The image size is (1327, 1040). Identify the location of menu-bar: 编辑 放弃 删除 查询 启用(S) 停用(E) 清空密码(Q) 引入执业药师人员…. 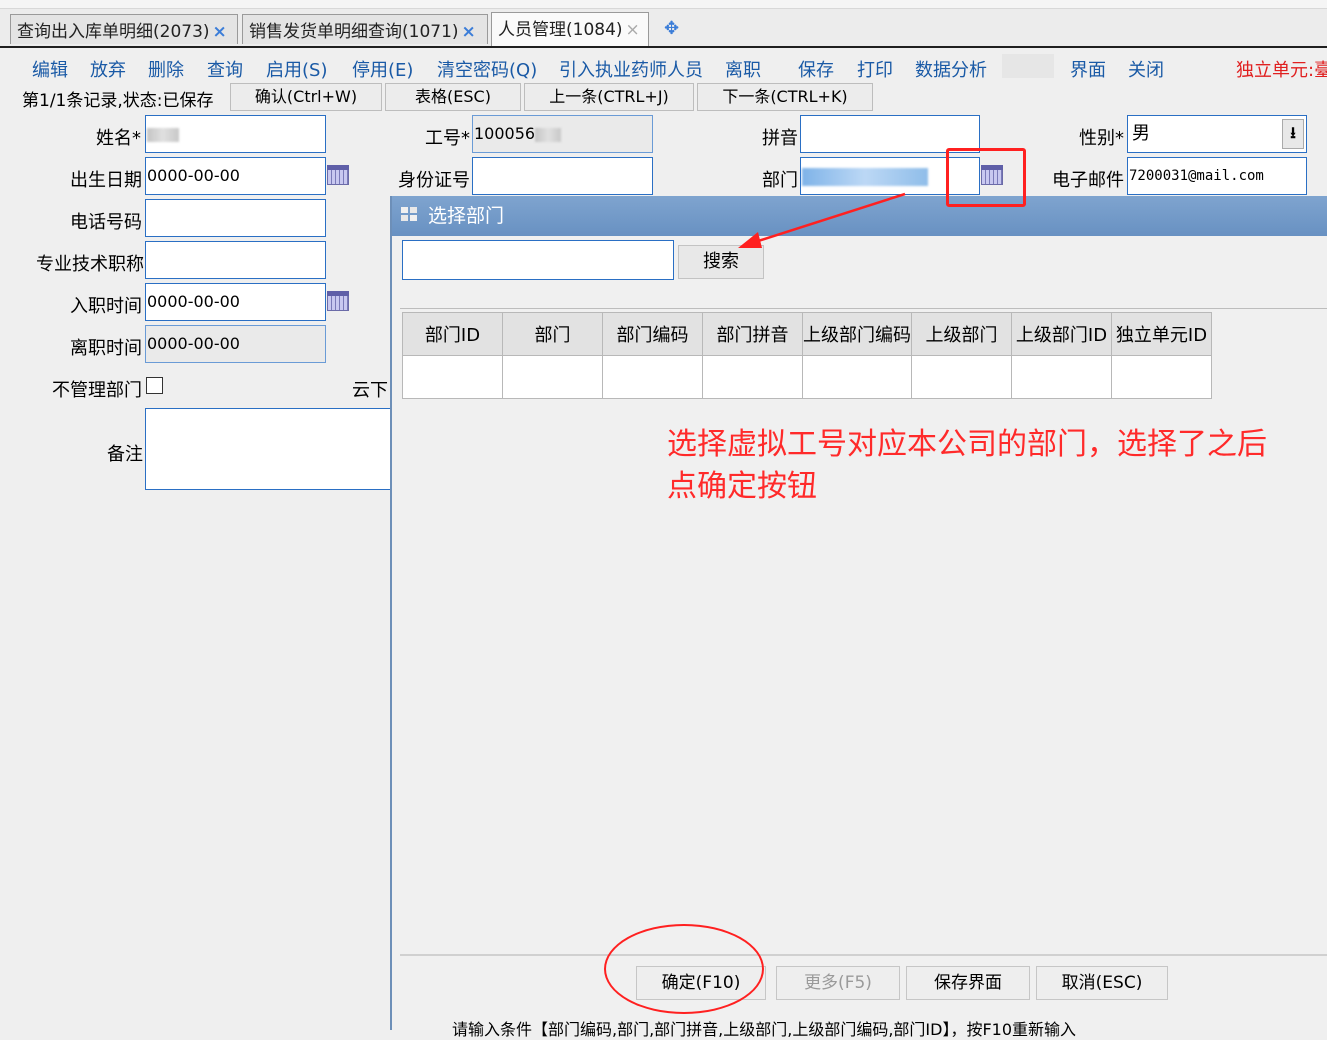
(672, 66).